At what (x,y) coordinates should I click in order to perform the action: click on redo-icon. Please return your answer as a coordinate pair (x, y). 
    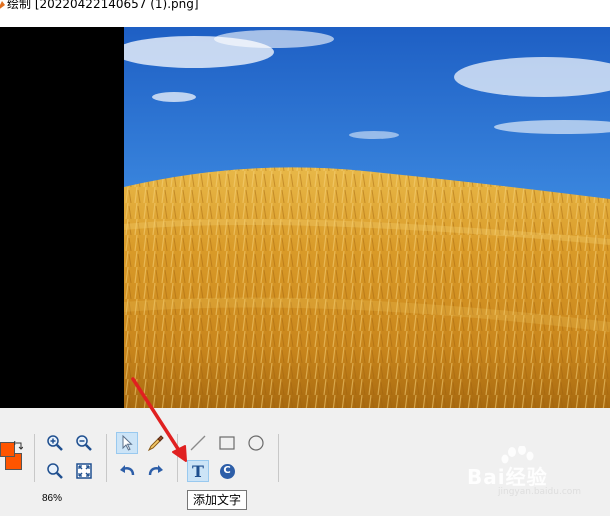
    Looking at the image, I should click on (155, 470).